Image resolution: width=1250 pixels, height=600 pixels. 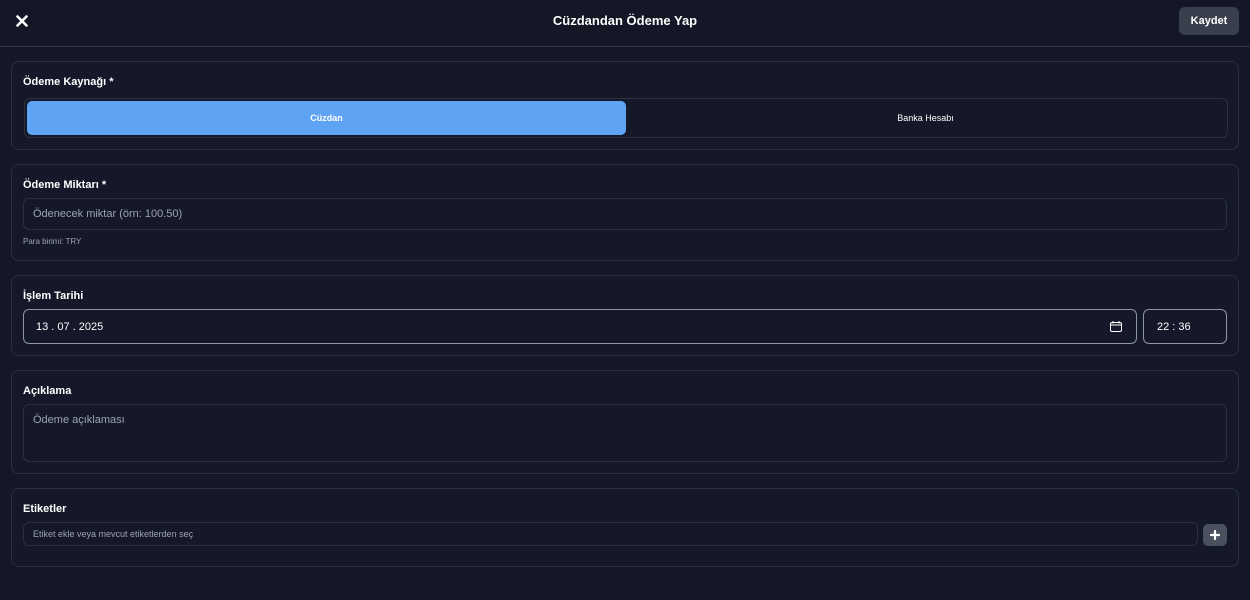 I want to click on time-input: 22 : 36, so click(x=1185, y=326).